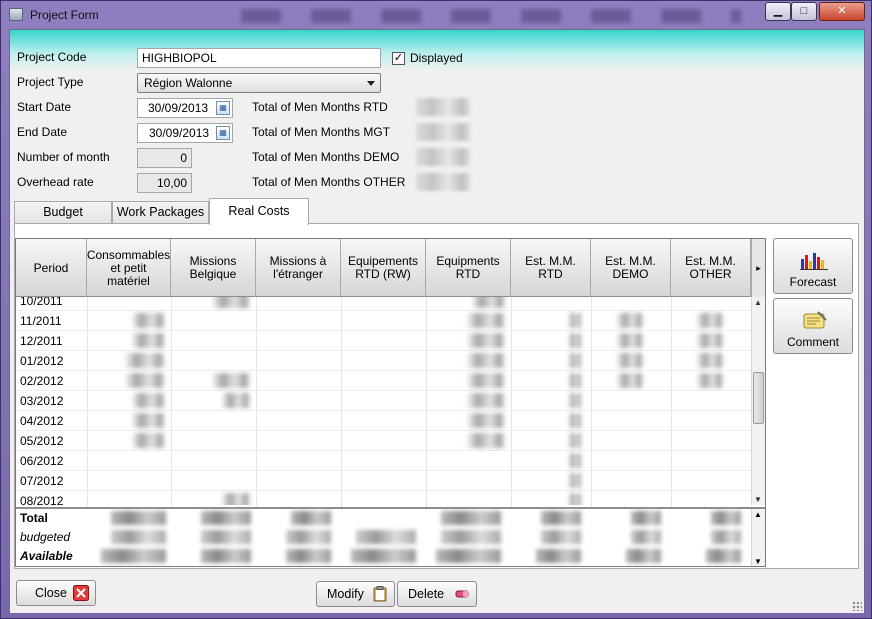 The image size is (872, 619). Describe the element at coordinates (812, 342) in the screenshot. I see `comment-label: Comment` at that location.